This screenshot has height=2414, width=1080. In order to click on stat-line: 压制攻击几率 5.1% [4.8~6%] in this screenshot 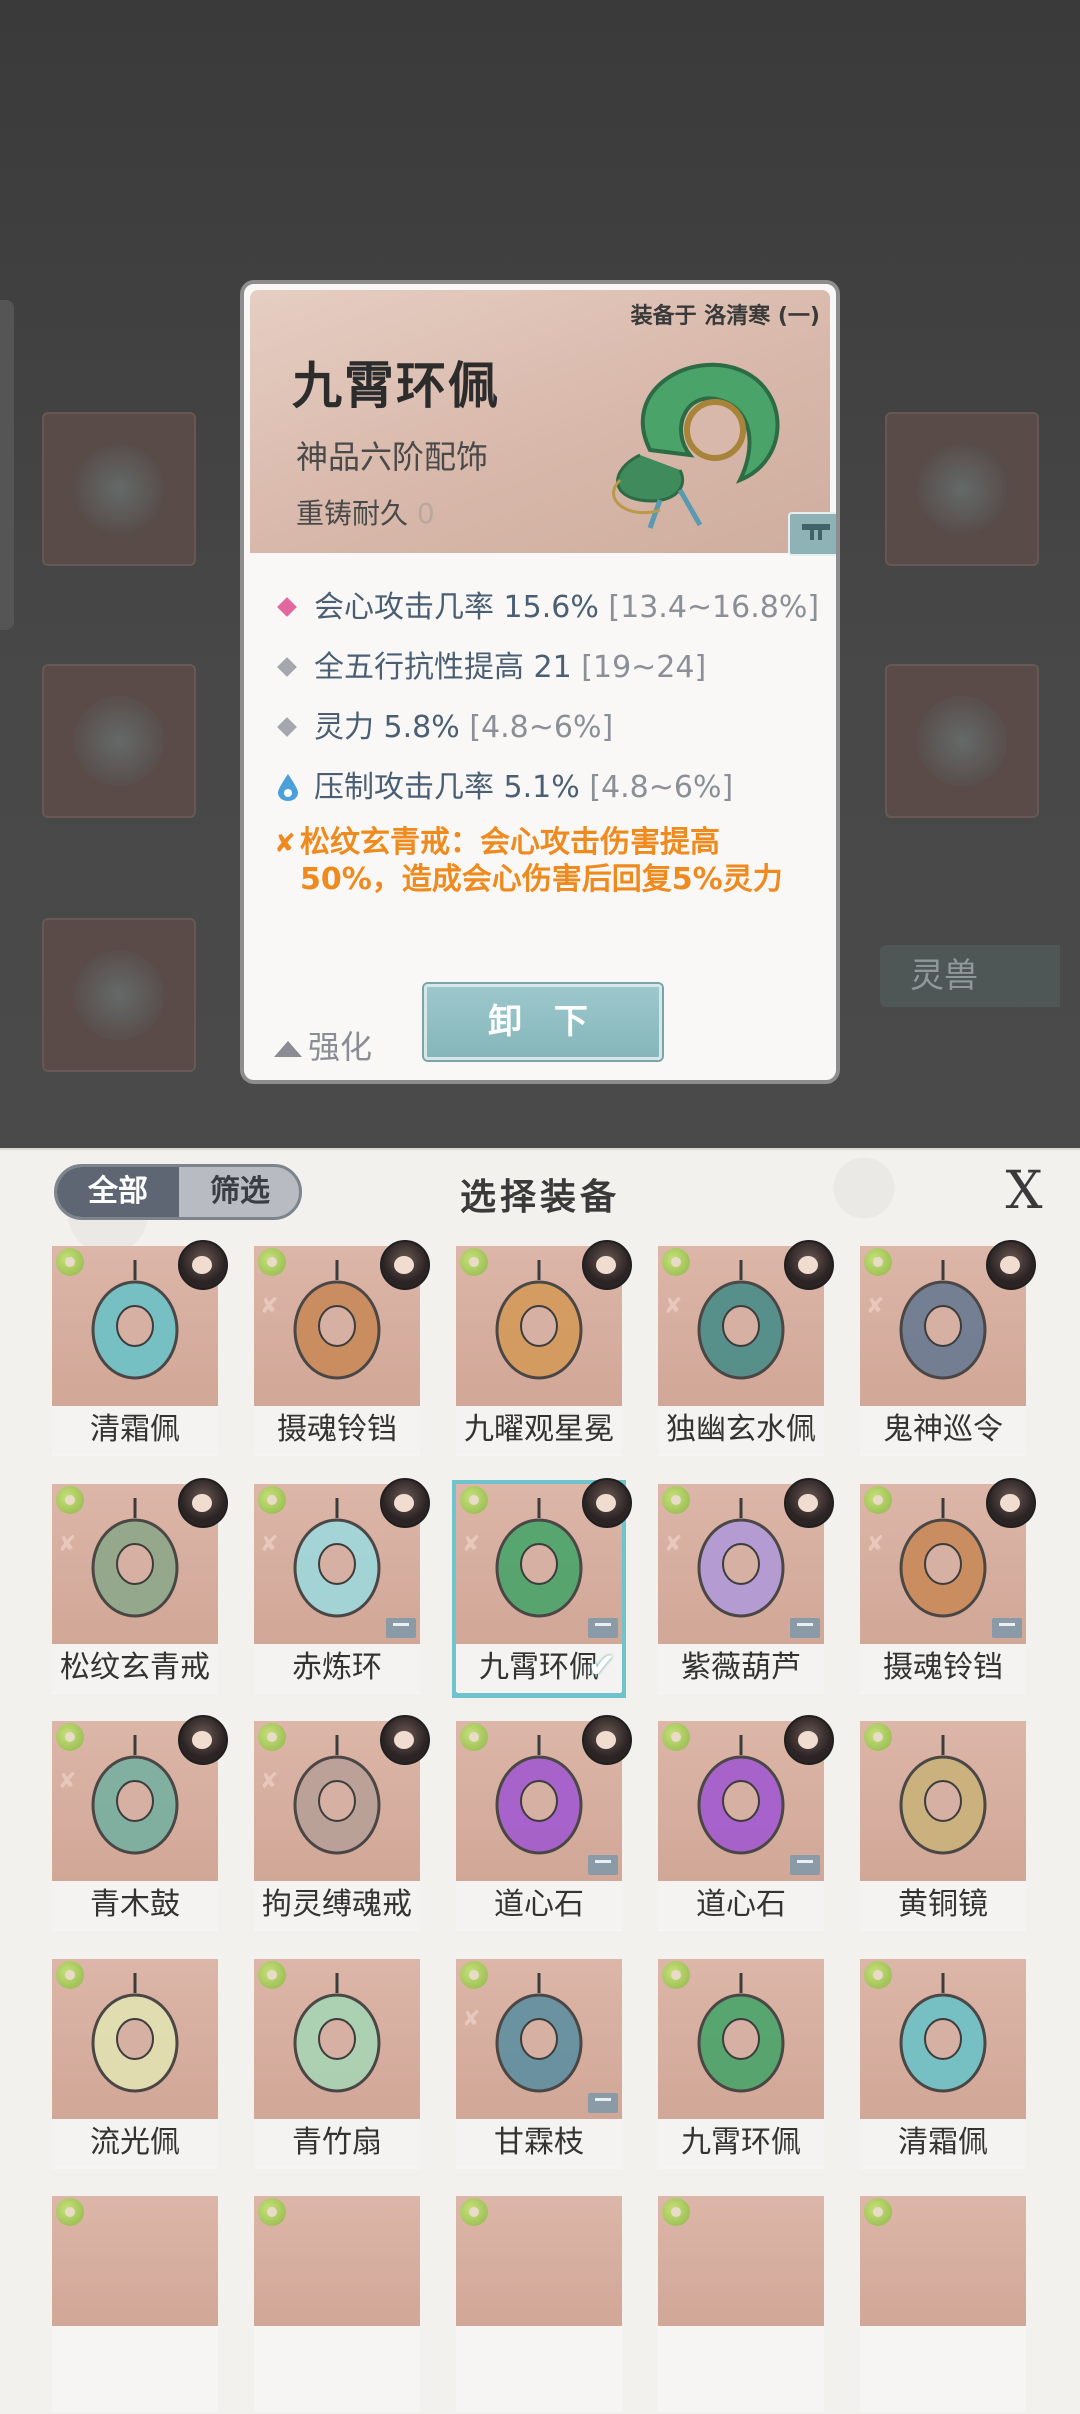, I will do `click(503, 784)`.